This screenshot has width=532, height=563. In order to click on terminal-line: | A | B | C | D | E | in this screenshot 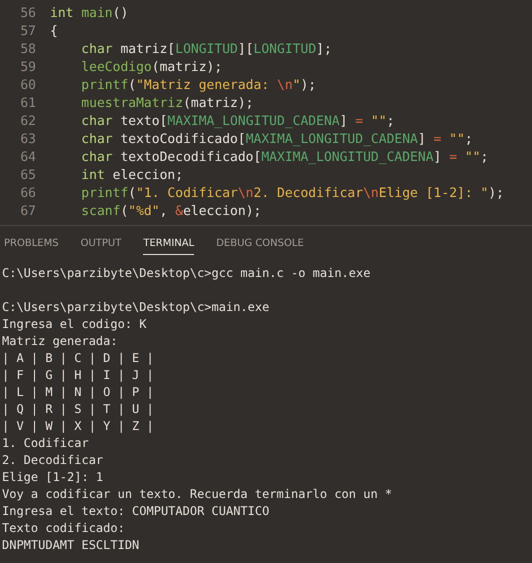, I will do `click(78, 358)`.